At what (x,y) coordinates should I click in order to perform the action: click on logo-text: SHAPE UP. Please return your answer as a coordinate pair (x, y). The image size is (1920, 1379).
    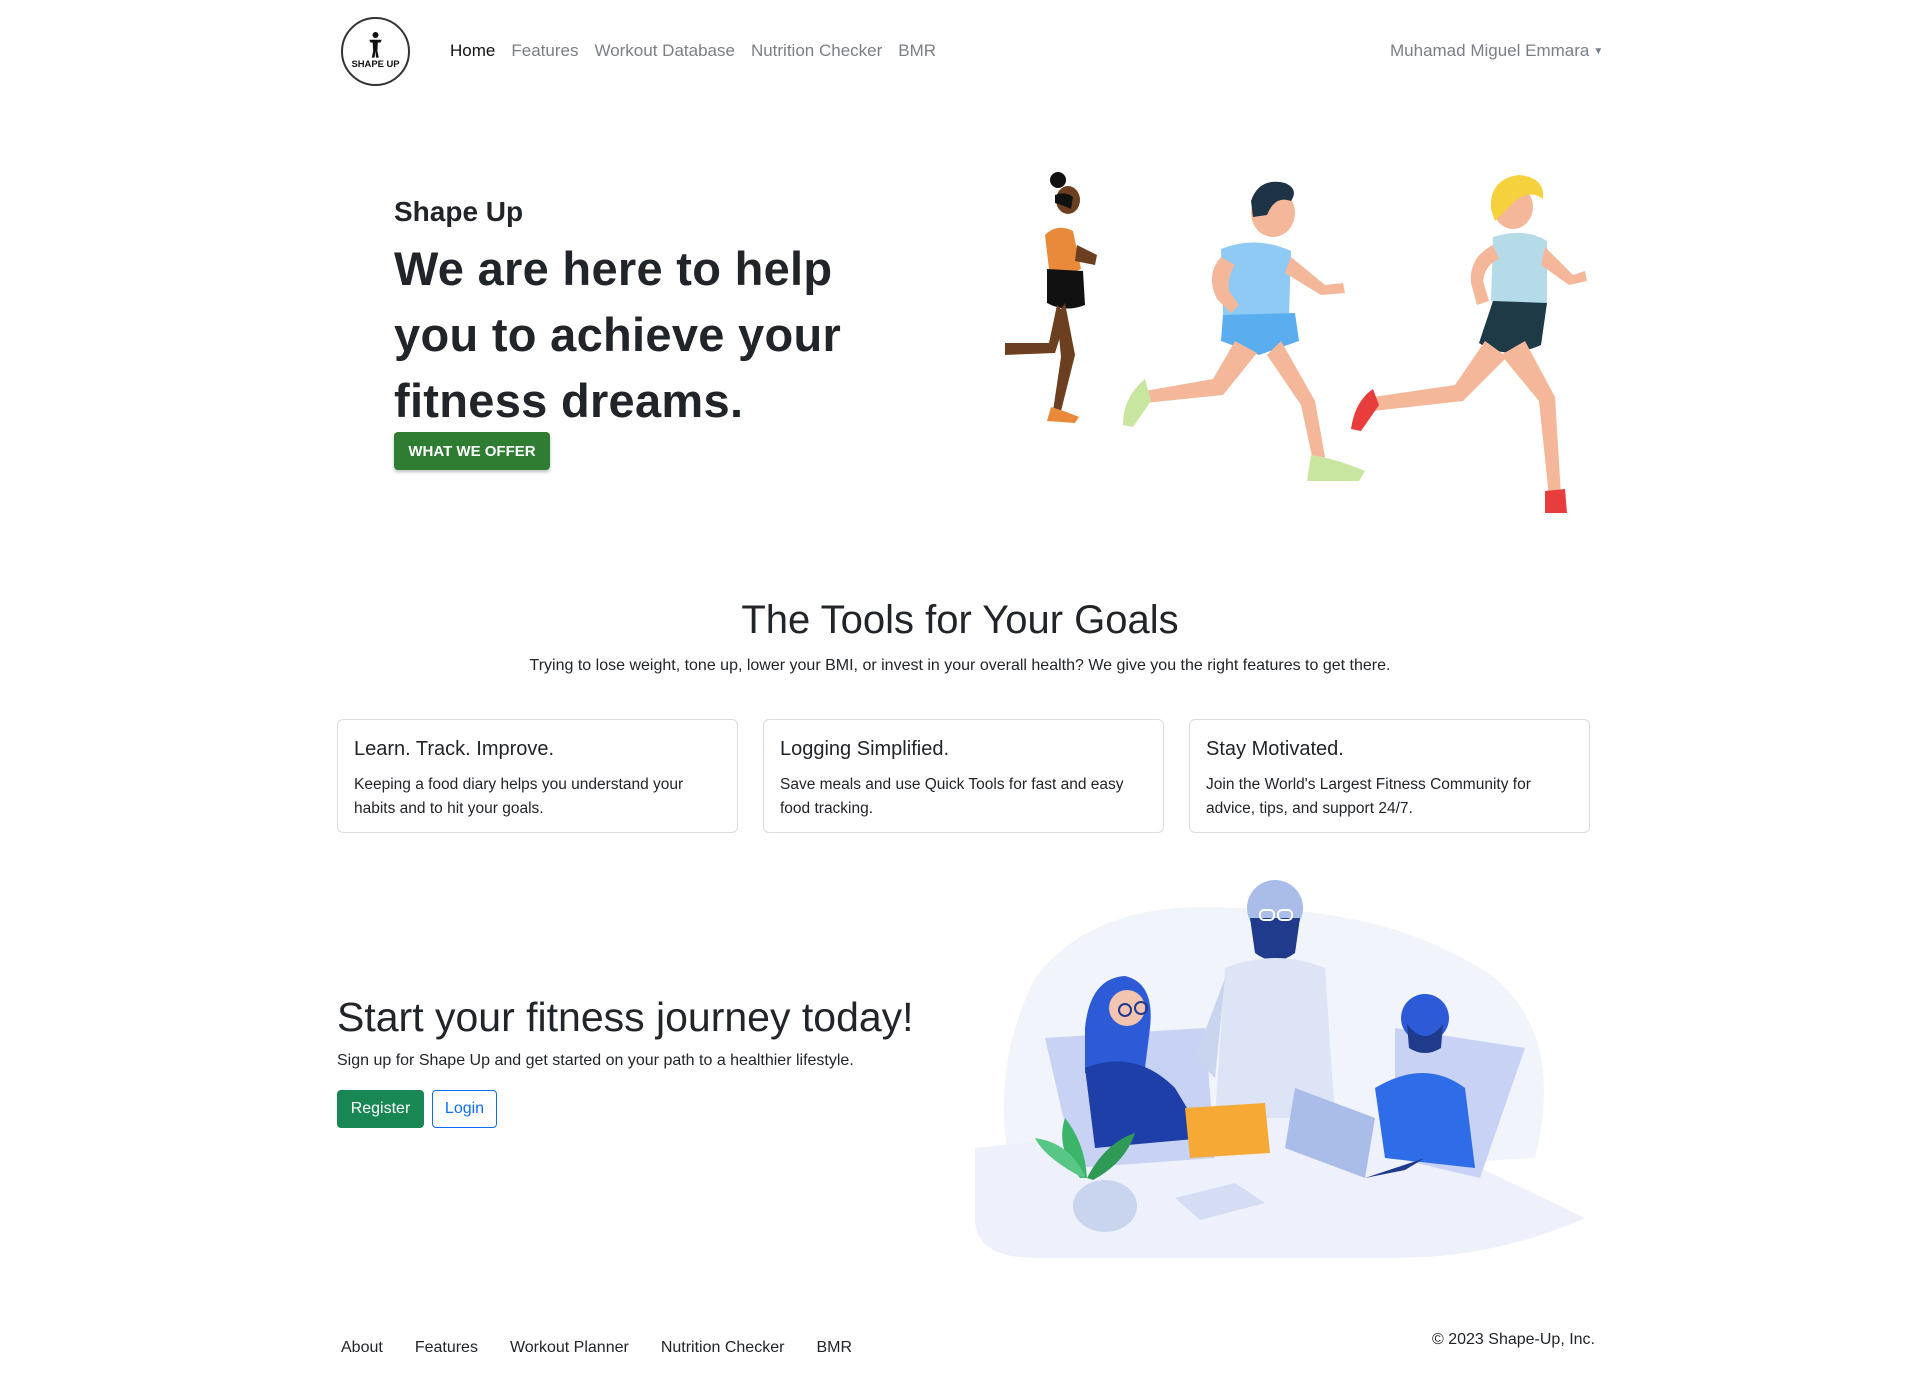
    Looking at the image, I should click on (375, 63).